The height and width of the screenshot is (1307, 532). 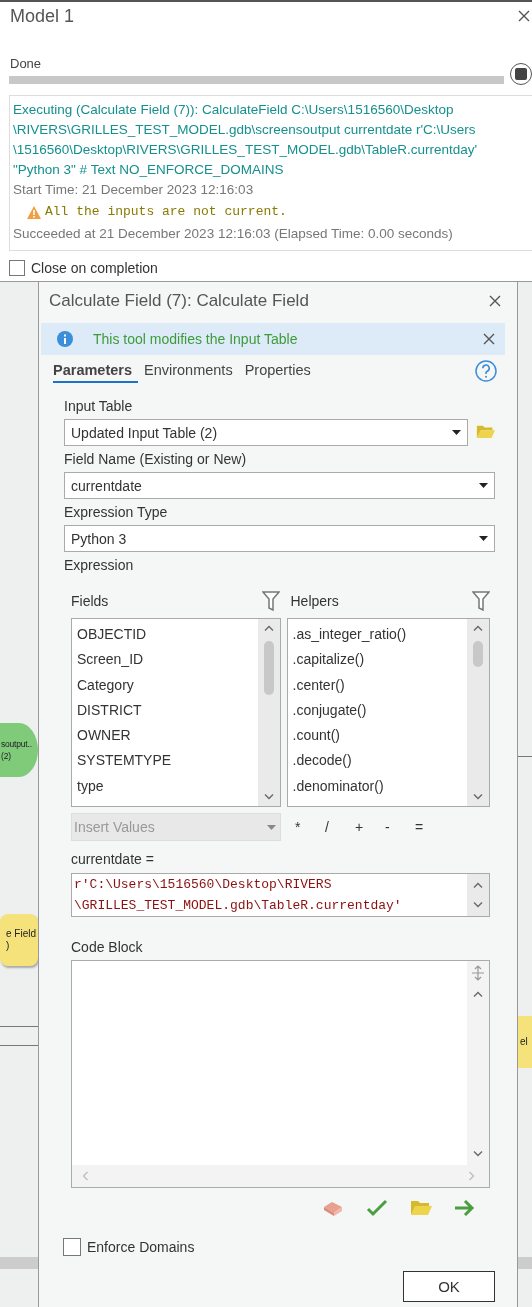 What do you see at coordinates (246, 140) in the screenshot?
I see `message-text: Executing (Calculate Field (7)): CalculateField C:\Users\1516560\Desktop \RIVERS\GRILLES_TEST_MODEL.gdb\screensoutput currentdate r'C:\Users \1516560\Desktop\RIVERS\GRILLES_TEST_MODEL.gdb\TableR.currentday' "Python 3" # Text NO_ENFORCE_DOMAINS` at bounding box center [246, 140].